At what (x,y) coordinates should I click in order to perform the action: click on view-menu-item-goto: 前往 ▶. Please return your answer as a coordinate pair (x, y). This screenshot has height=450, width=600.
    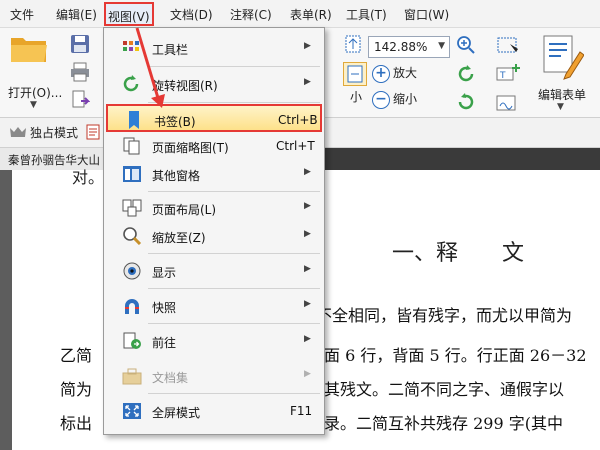
    Looking at the image, I should click on (214, 341).